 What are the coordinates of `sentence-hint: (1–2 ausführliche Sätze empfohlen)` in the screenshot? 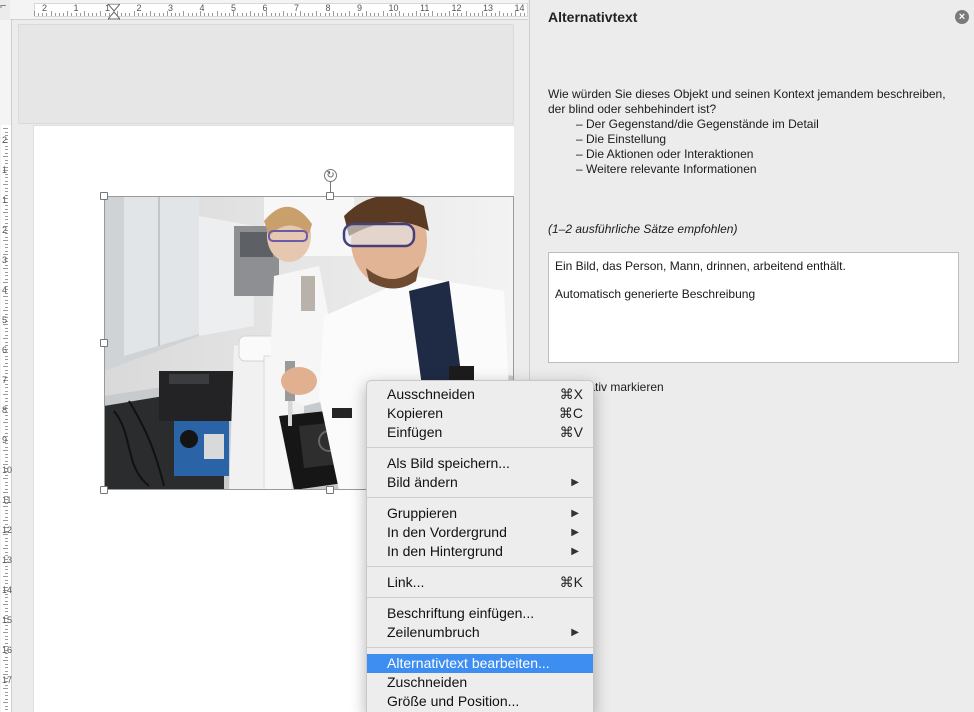 It's located at (643, 229).